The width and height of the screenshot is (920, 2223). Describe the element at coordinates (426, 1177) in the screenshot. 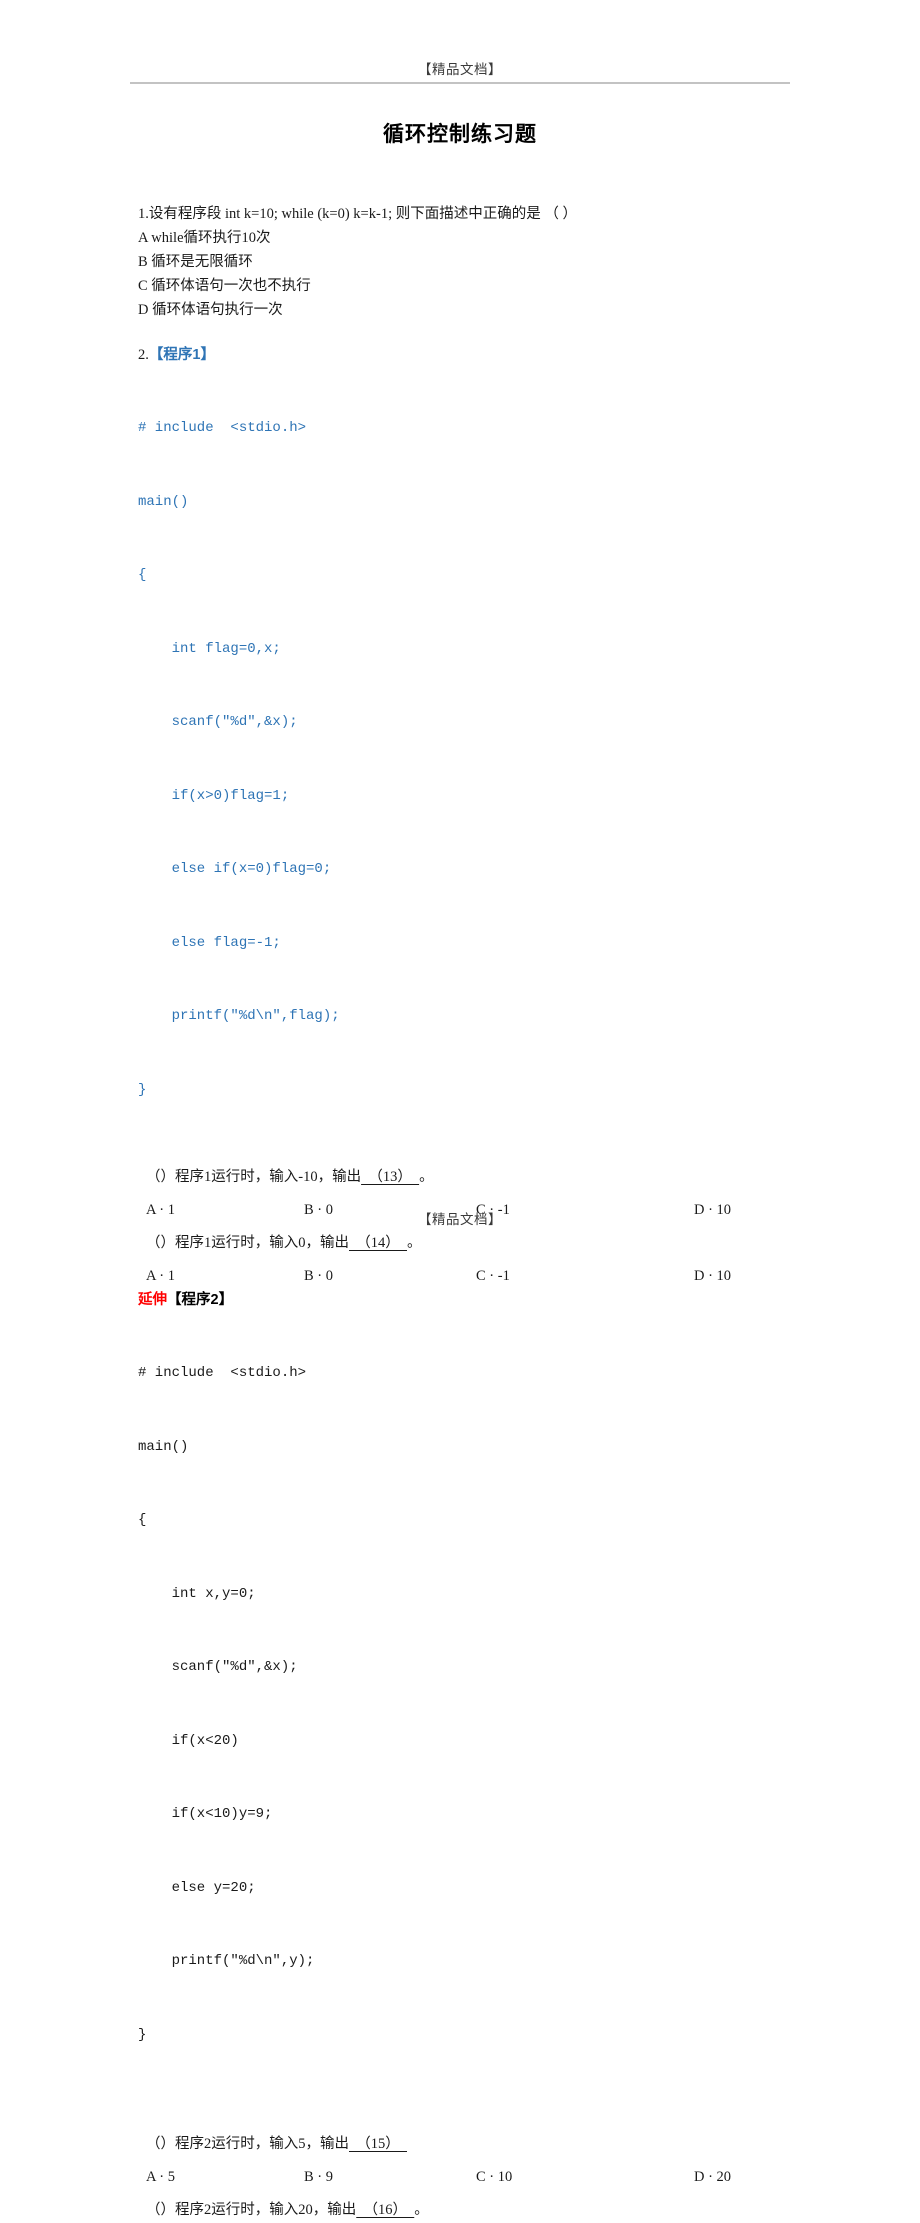

I see `question-13-suffix: 。` at that location.